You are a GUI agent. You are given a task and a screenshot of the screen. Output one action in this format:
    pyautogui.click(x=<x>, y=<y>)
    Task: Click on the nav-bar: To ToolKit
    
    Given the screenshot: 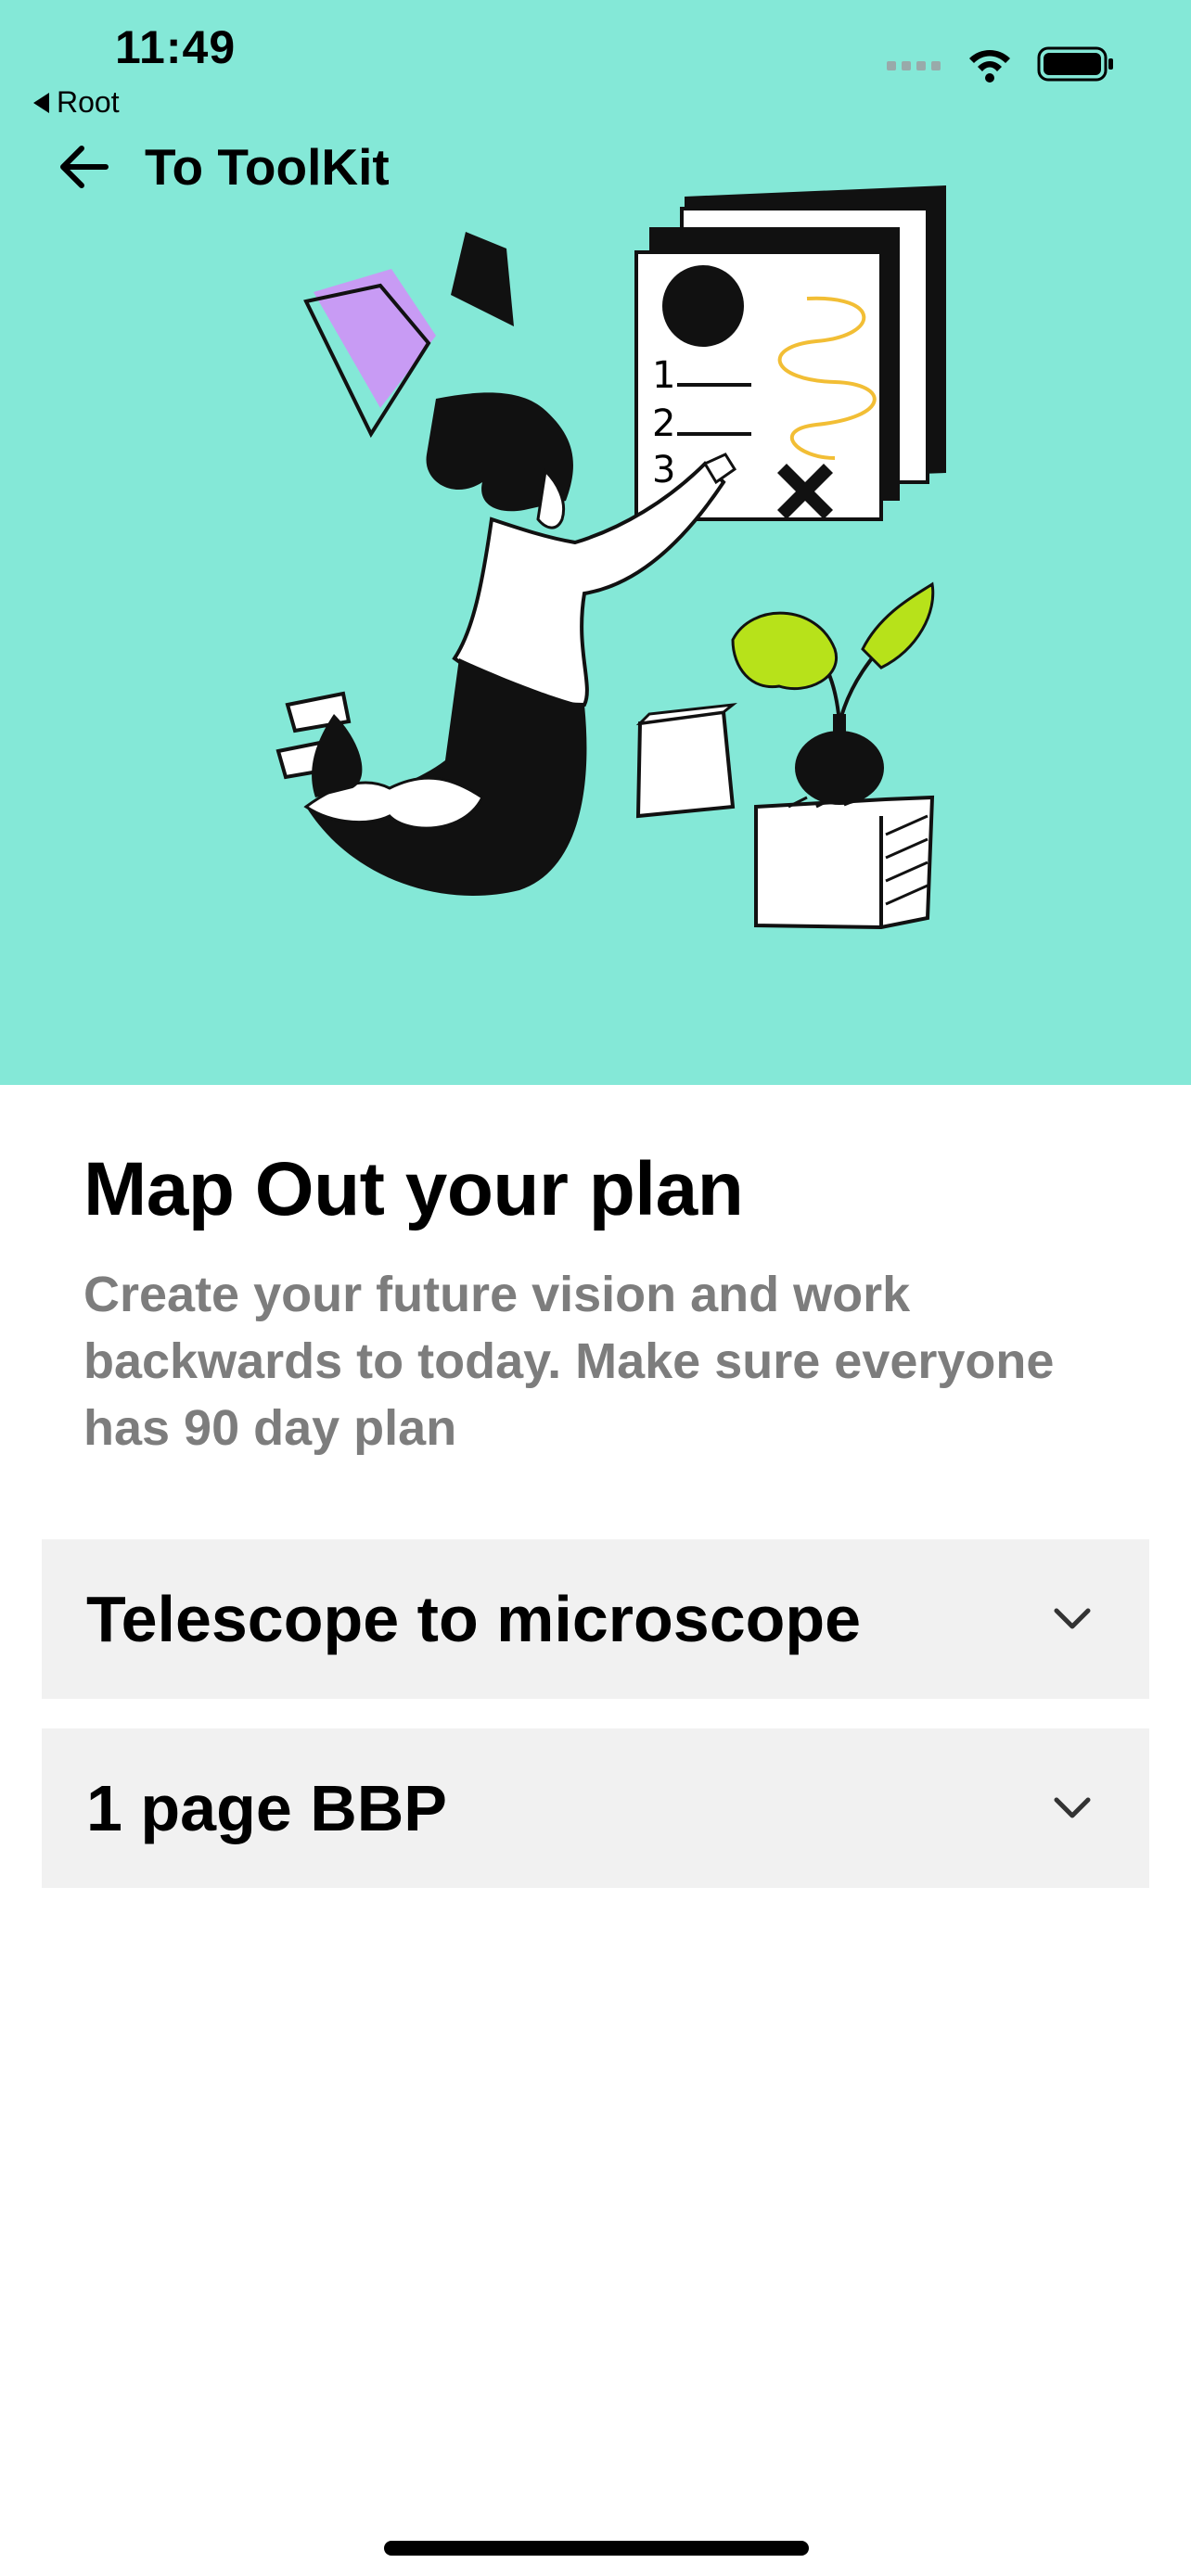 What is the action you would take?
    pyautogui.click(x=224, y=167)
    